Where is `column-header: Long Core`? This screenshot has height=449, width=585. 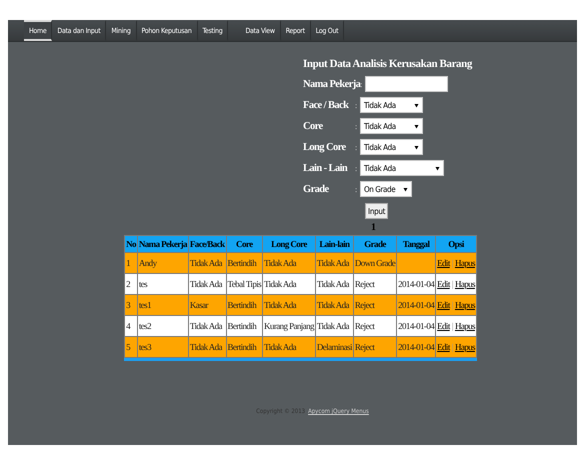 column-header: Long Core is located at coordinates (289, 244).